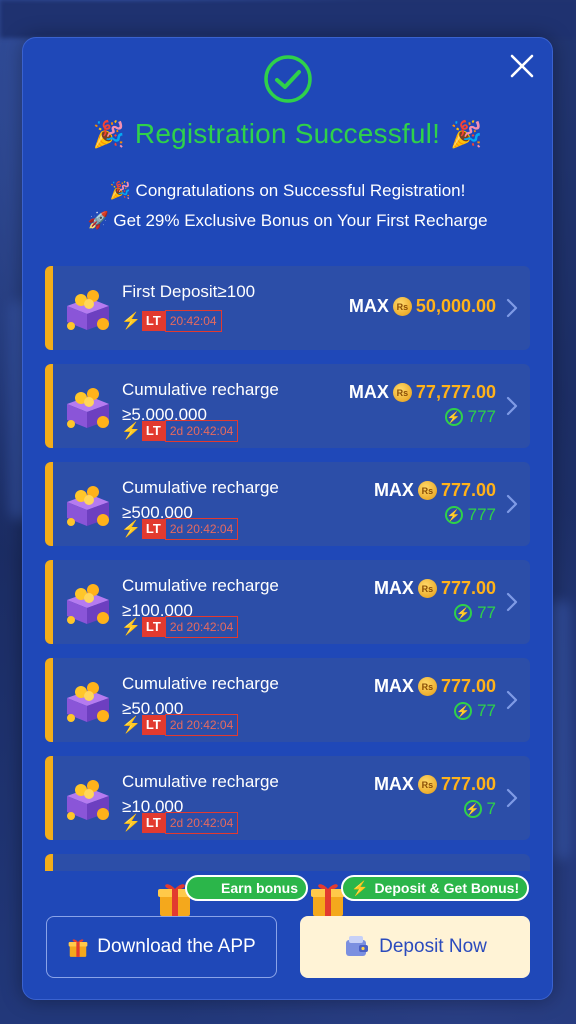  What do you see at coordinates (78, 948) in the screenshot?
I see `gift-icon` at bounding box center [78, 948].